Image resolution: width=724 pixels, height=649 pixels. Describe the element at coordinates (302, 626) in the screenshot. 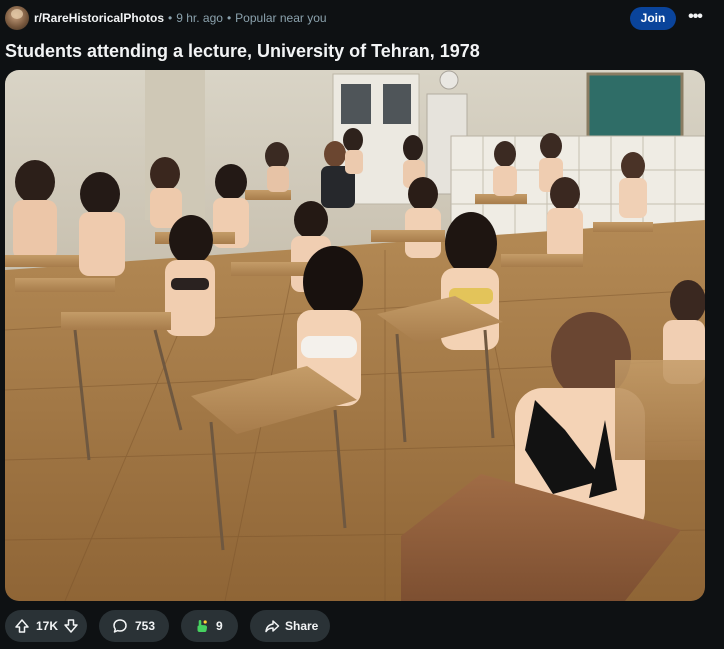

I see `share-label: Share` at that location.